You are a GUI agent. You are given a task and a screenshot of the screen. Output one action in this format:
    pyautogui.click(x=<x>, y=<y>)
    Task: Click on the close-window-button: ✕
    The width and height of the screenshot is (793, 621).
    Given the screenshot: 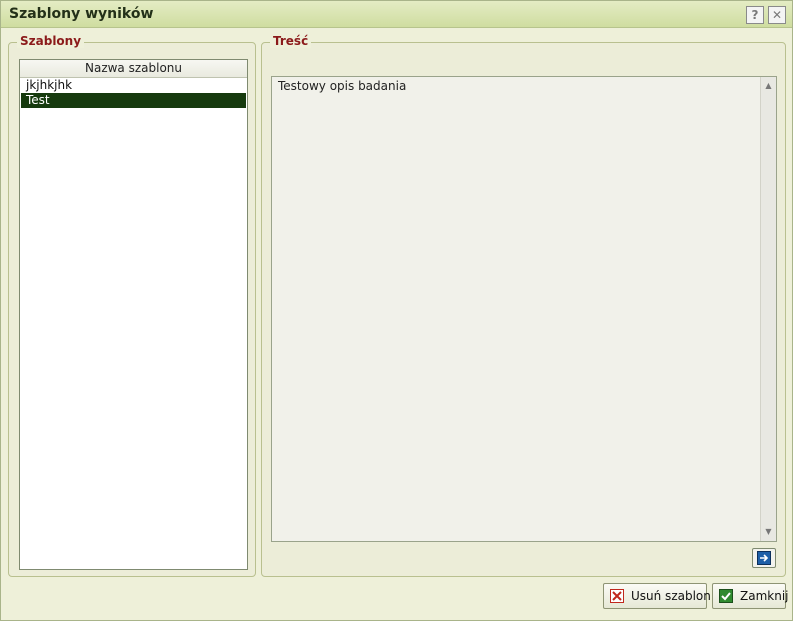 What is the action you would take?
    pyautogui.click(x=777, y=15)
    